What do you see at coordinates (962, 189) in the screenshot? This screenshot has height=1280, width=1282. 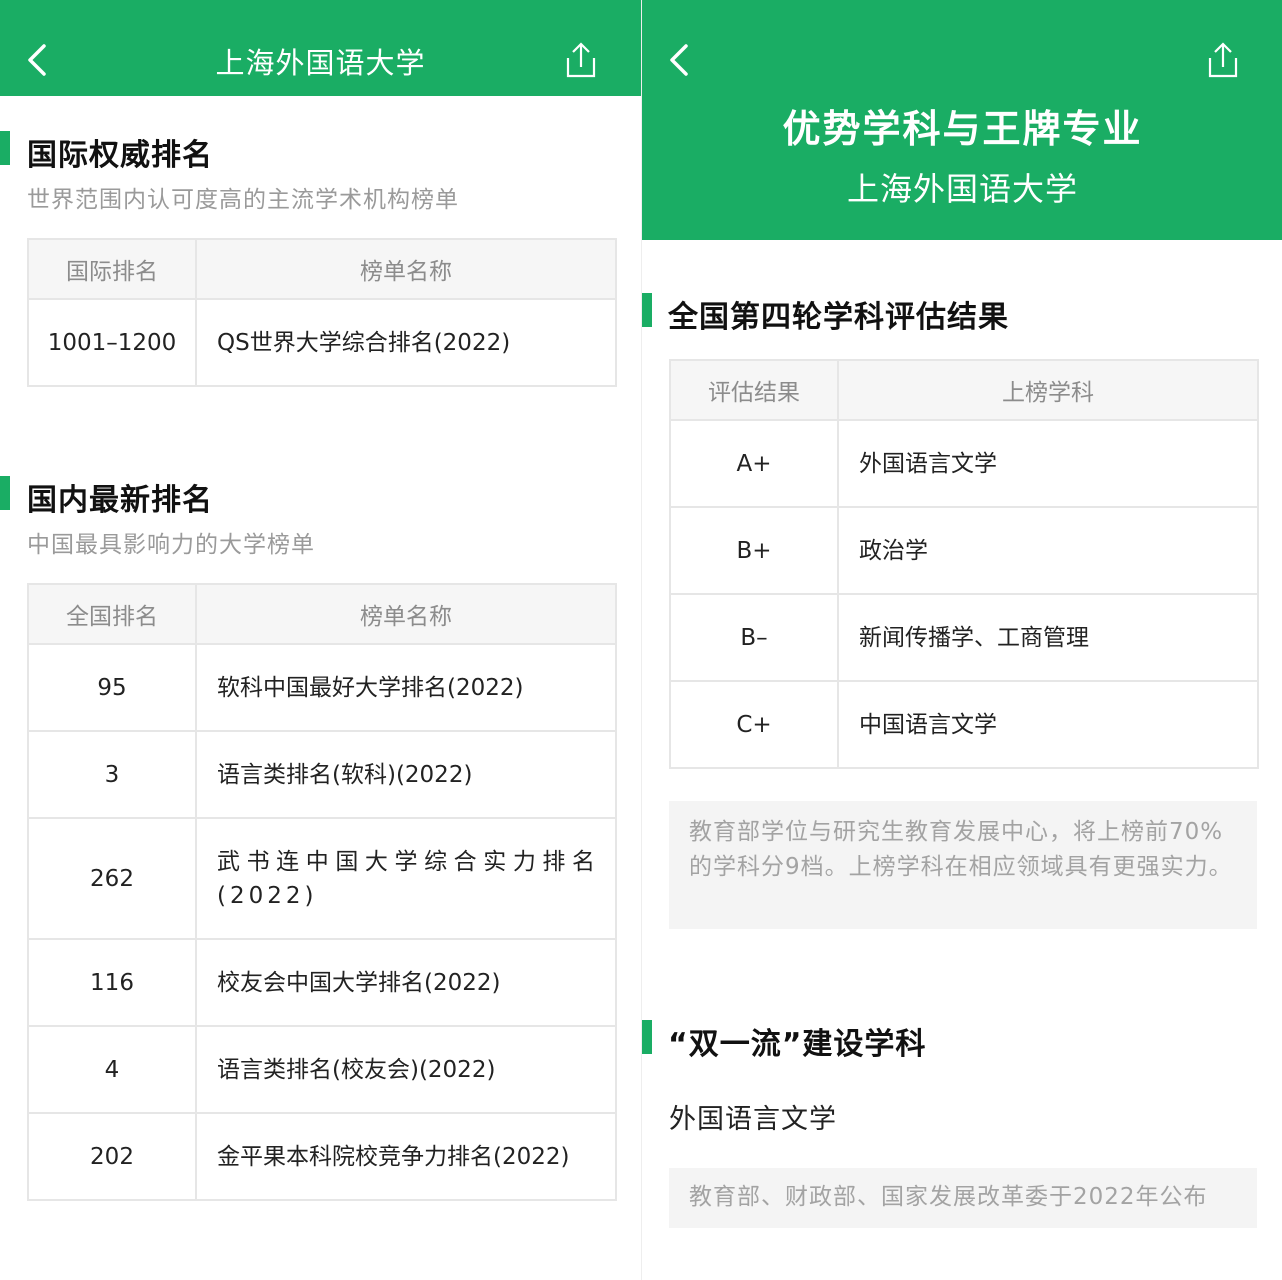 I see `hero-subtitle: 上海外国语大学` at bounding box center [962, 189].